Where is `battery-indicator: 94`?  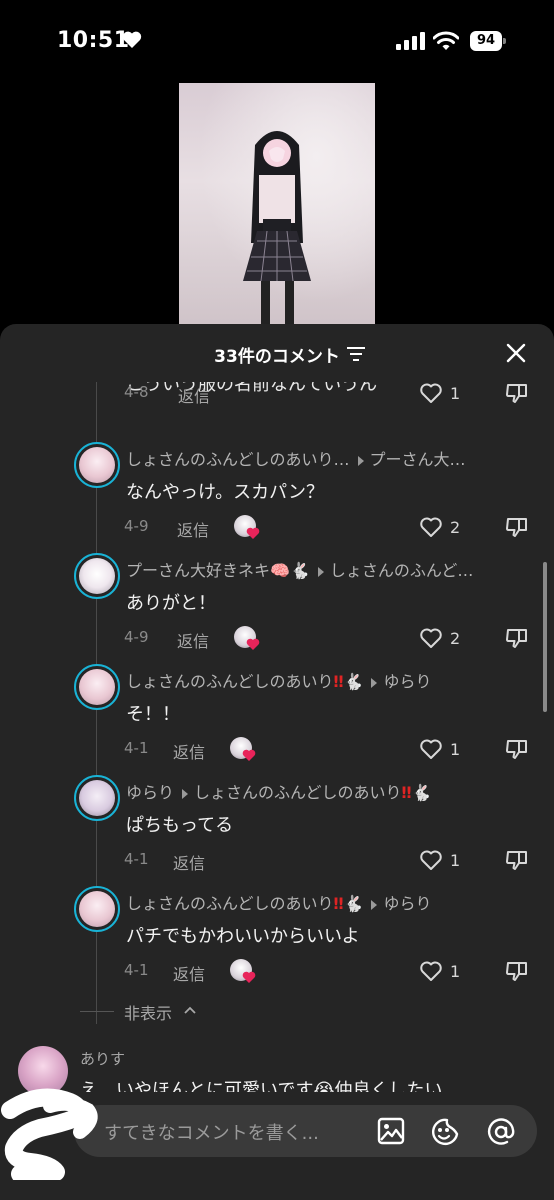
battery-indicator: 94 is located at coordinates (488, 41).